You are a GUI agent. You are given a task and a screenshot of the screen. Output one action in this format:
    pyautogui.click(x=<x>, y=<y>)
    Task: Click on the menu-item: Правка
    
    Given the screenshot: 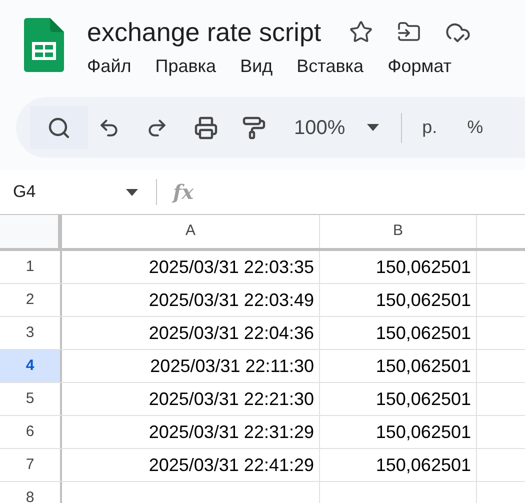 What is the action you would take?
    pyautogui.click(x=185, y=66)
    